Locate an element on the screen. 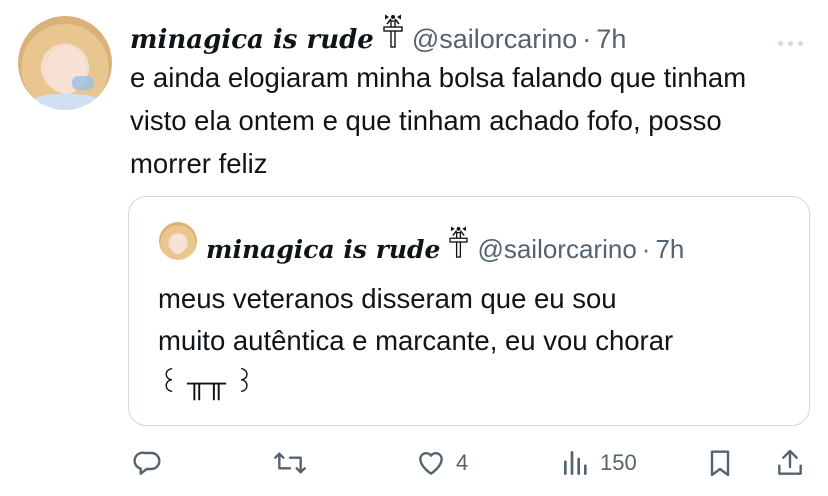  reply-button is located at coordinates (148, 463).